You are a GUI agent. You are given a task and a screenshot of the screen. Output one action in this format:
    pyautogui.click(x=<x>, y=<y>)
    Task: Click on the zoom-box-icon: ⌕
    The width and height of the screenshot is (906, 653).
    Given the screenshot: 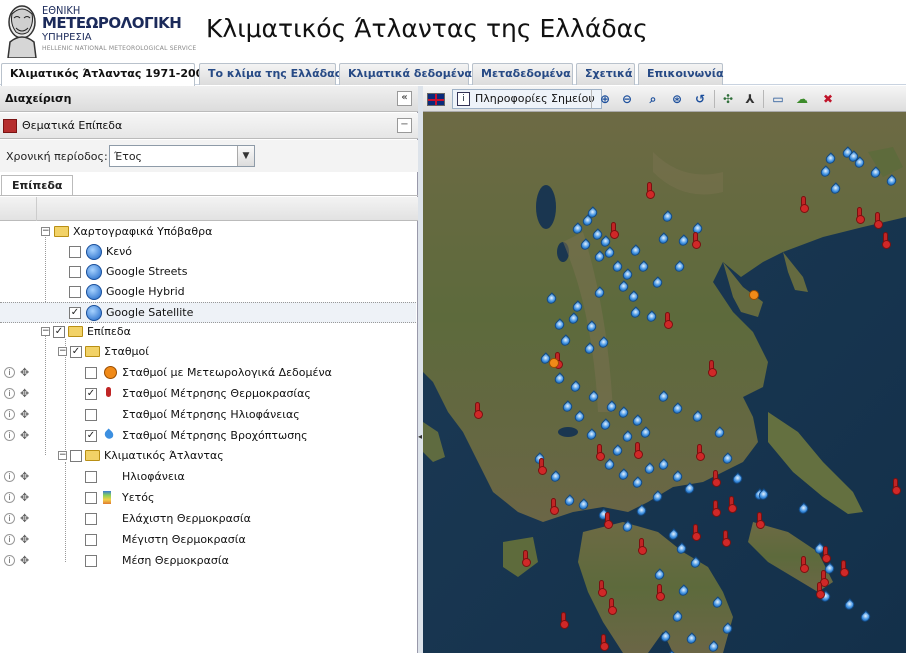 What is the action you would take?
    pyautogui.click(x=653, y=99)
    